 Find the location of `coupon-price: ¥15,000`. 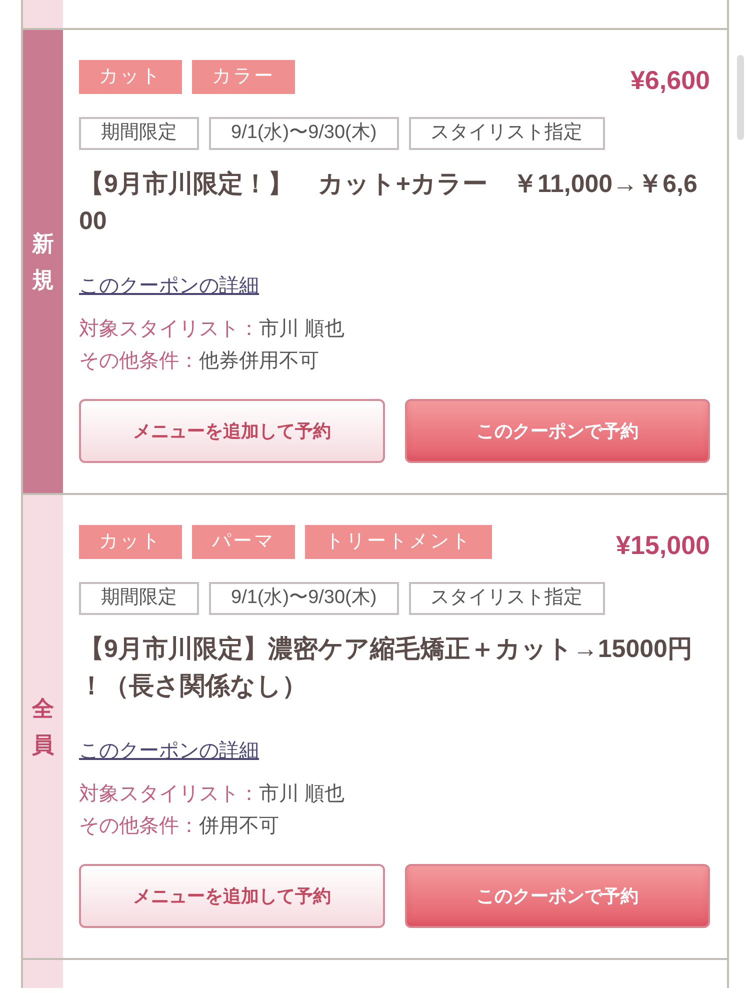

coupon-price: ¥15,000 is located at coordinates (663, 545).